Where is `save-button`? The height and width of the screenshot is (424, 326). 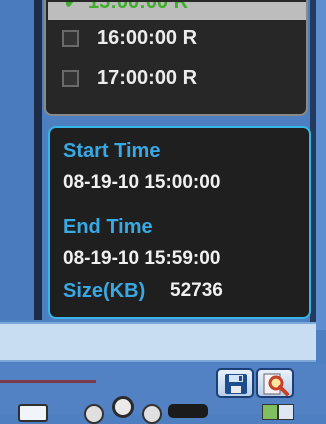
save-button is located at coordinates (235, 383).